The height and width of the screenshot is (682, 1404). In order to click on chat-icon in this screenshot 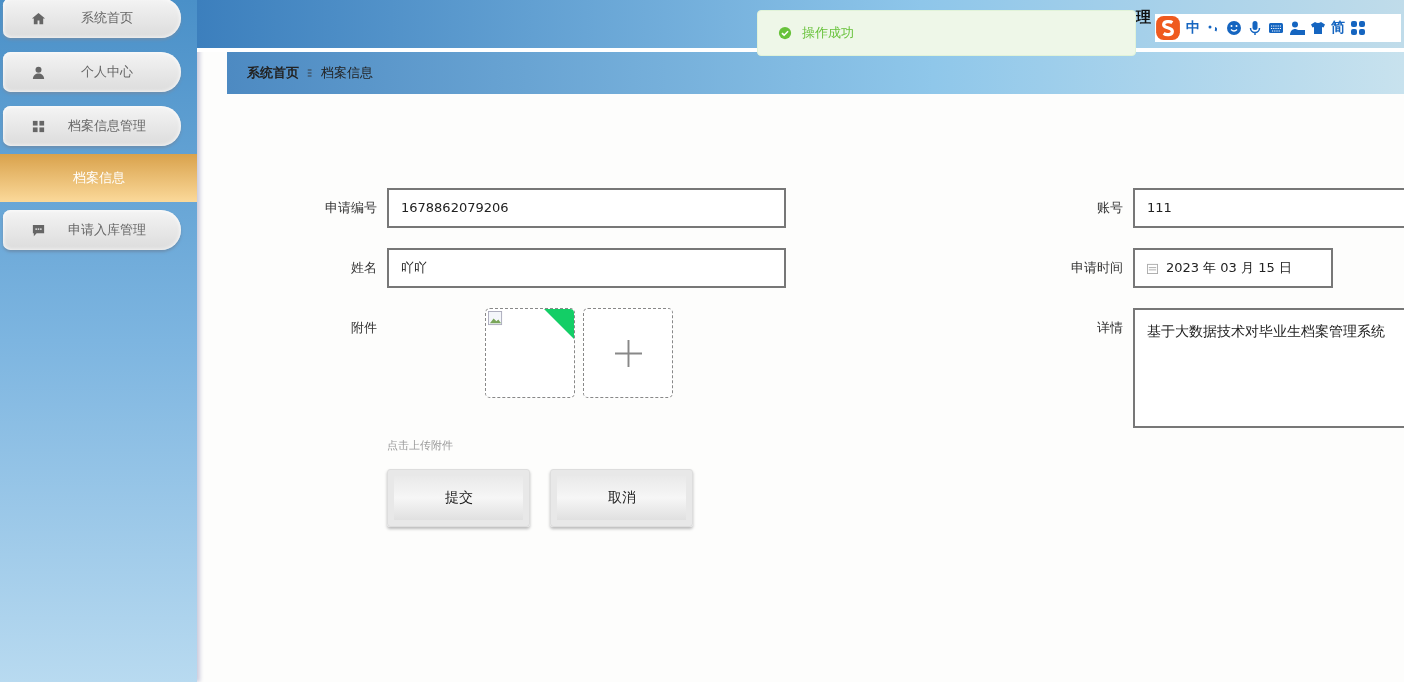, I will do `click(38, 230)`.